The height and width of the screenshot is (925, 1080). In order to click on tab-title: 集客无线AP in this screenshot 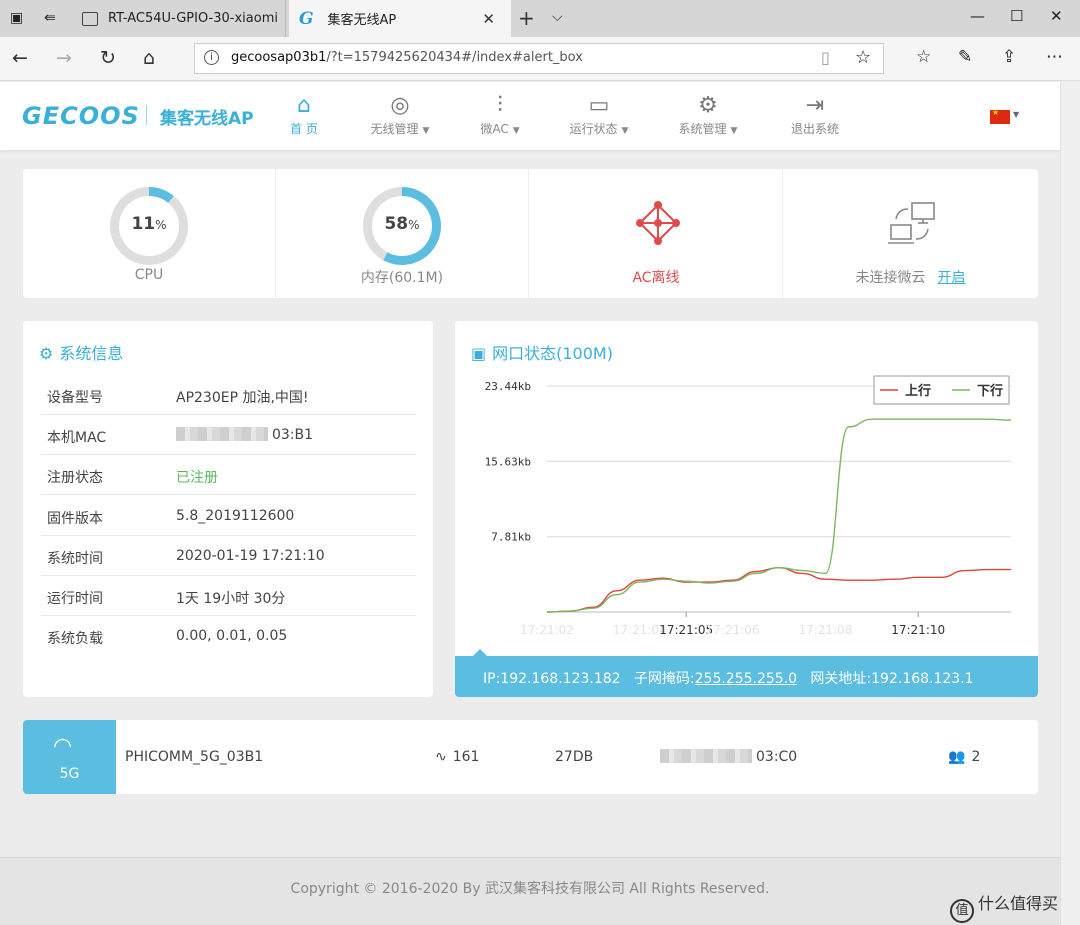, I will do `click(362, 20)`.